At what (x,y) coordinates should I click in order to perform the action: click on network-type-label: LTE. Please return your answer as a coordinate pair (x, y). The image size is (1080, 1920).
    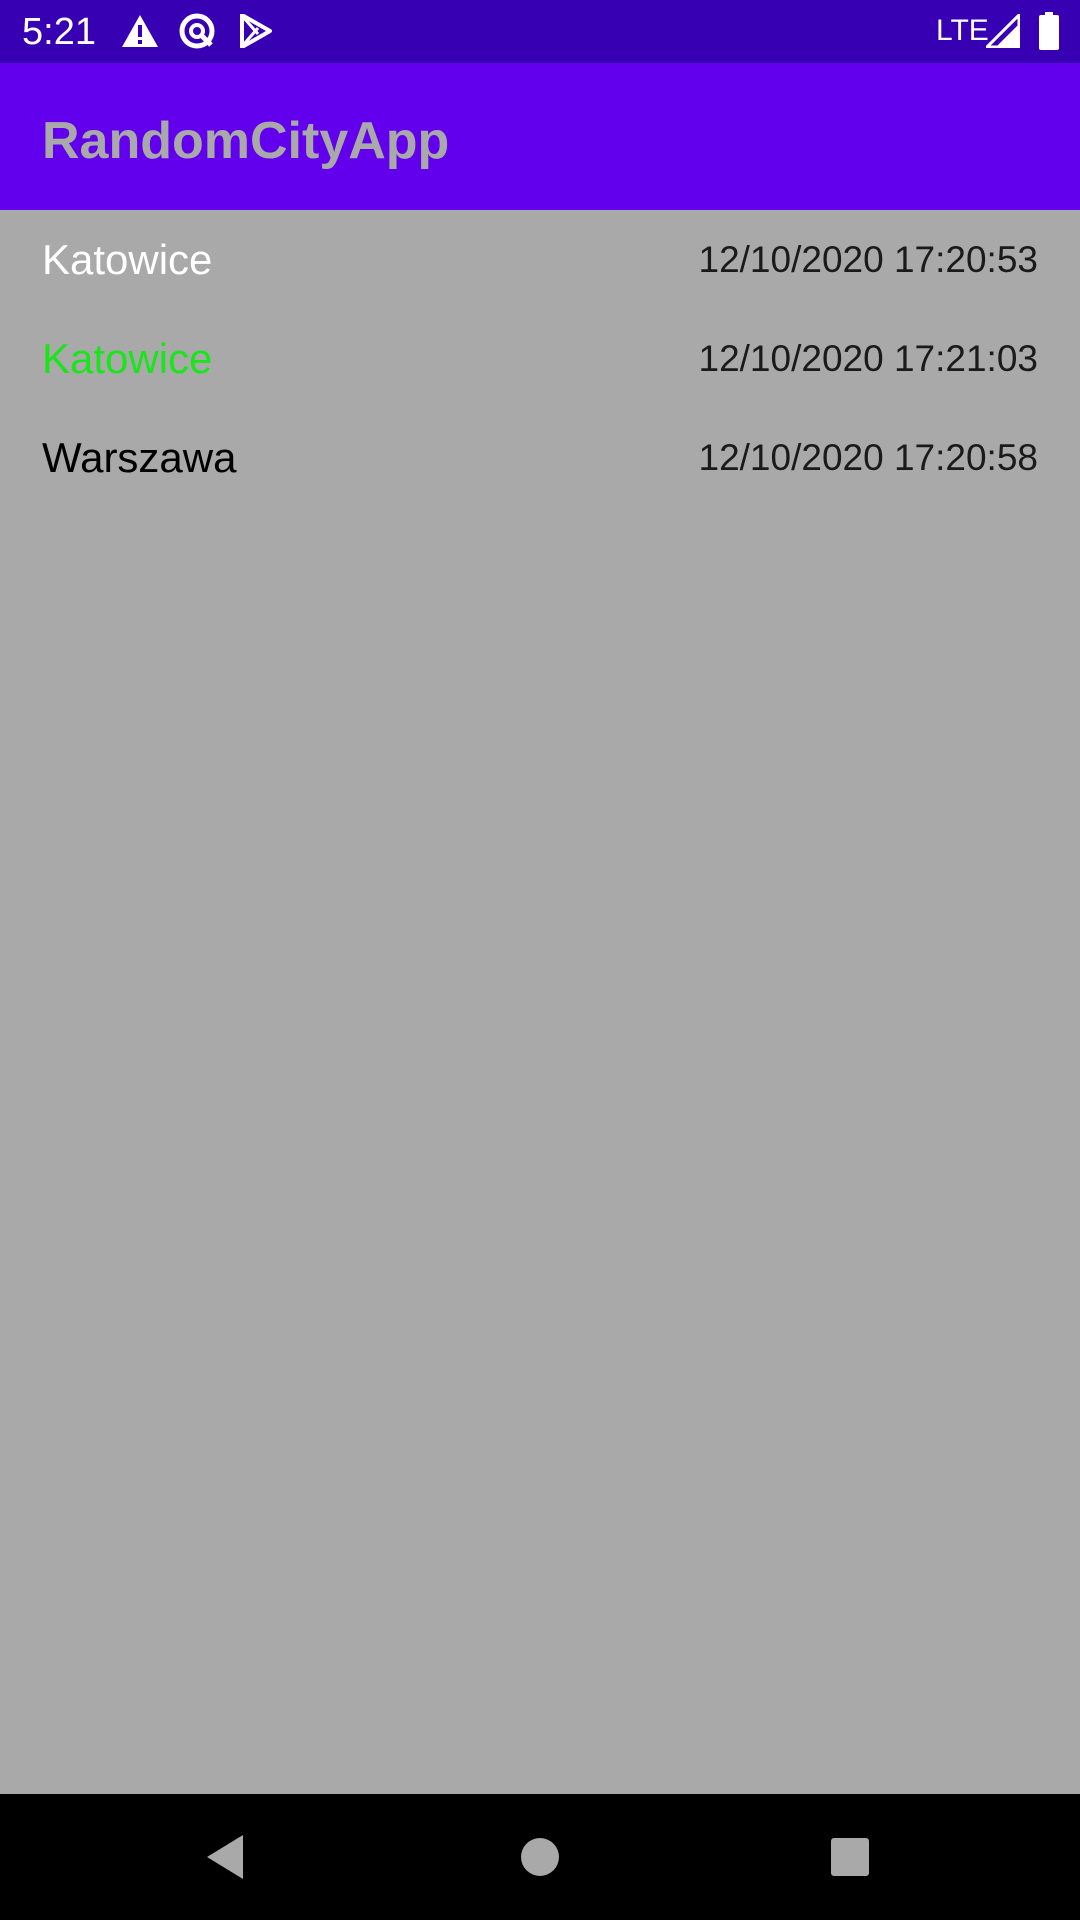
    Looking at the image, I should click on (962, 30).